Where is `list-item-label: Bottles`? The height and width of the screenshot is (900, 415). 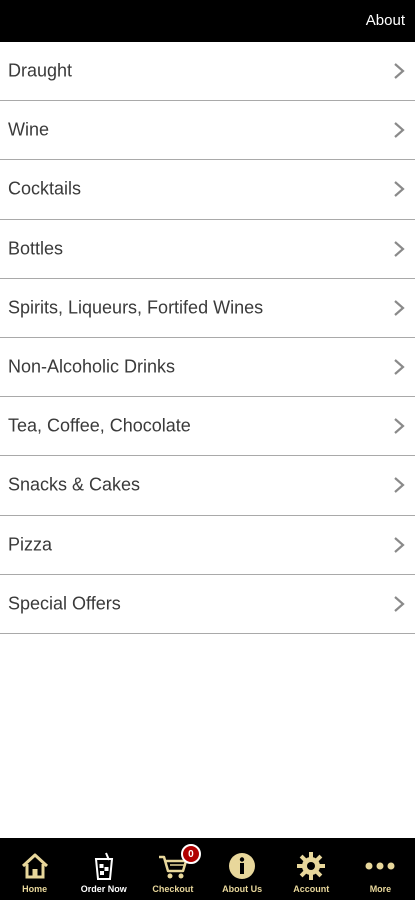
list-item-label: Bottles is located at coordinates (36, 248).